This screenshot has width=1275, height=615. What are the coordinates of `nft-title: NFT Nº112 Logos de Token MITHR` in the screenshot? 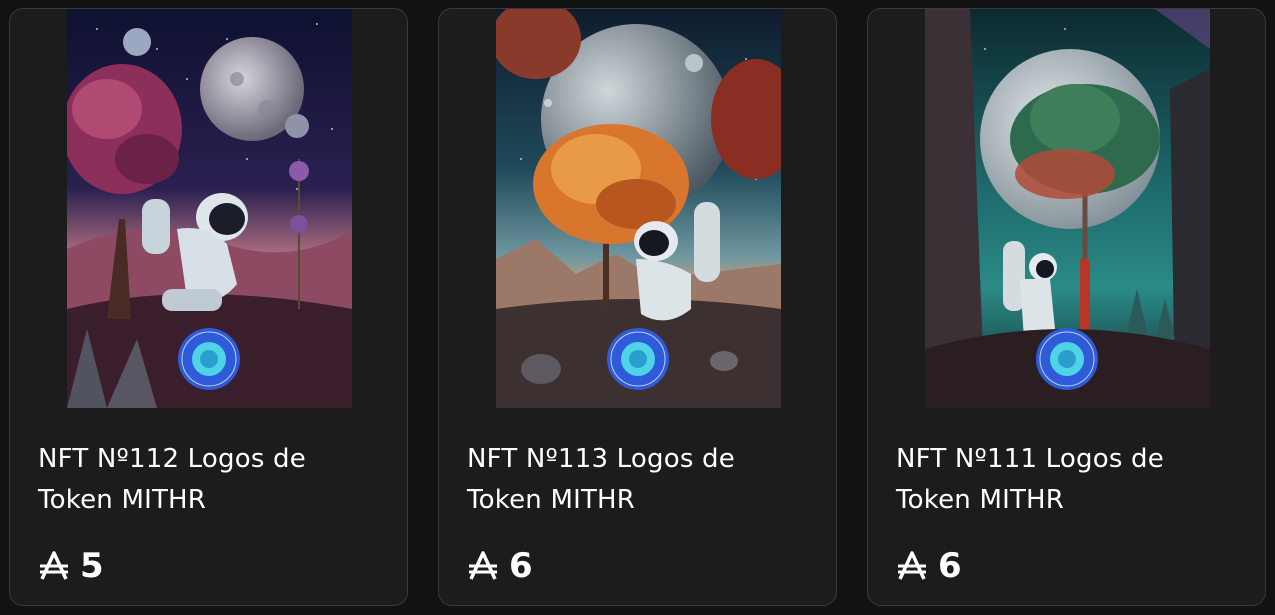 It's located at (213, 480).